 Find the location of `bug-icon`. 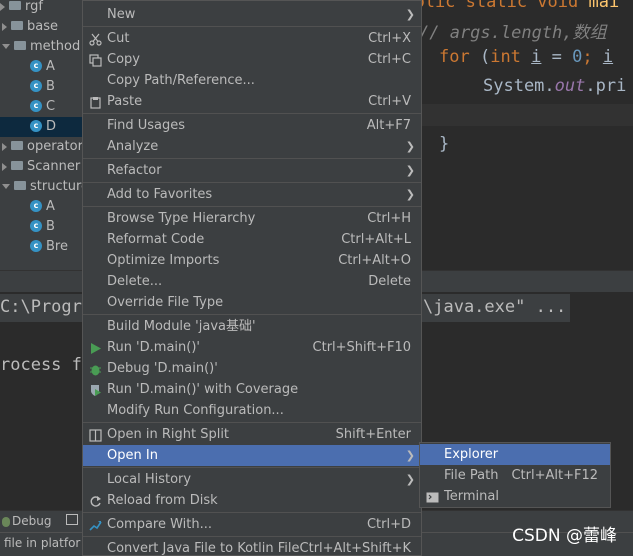

bug-icon is located at coordinates (6, 521).